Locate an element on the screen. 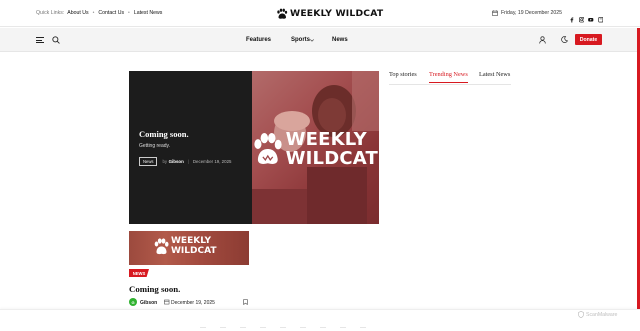  scanmalware-text: ScanMalware is located at coordinates (602, 314).